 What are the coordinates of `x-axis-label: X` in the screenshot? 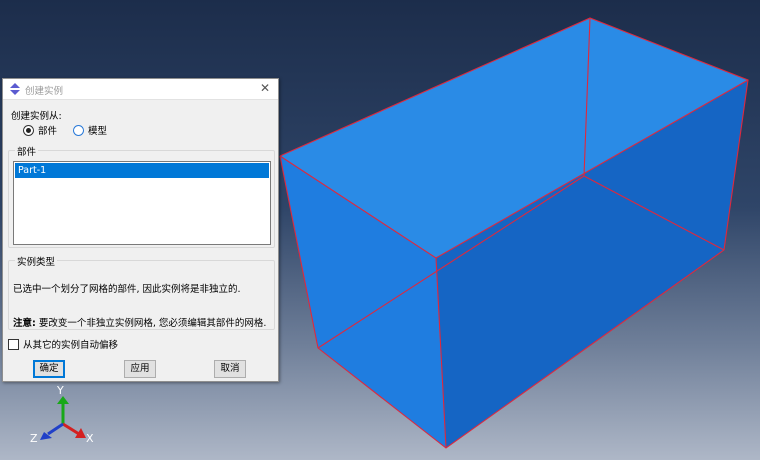 It's located at (90, 438).